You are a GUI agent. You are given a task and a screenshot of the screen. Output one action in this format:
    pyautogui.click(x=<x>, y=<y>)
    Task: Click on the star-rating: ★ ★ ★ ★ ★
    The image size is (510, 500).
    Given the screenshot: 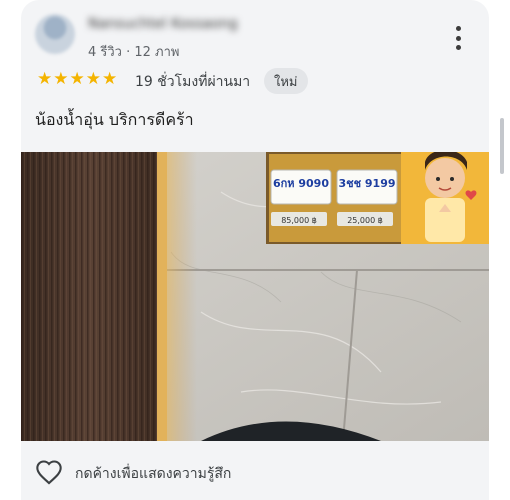 What is the action you would take?
    pyautogui.click(x=77, y=79)
    